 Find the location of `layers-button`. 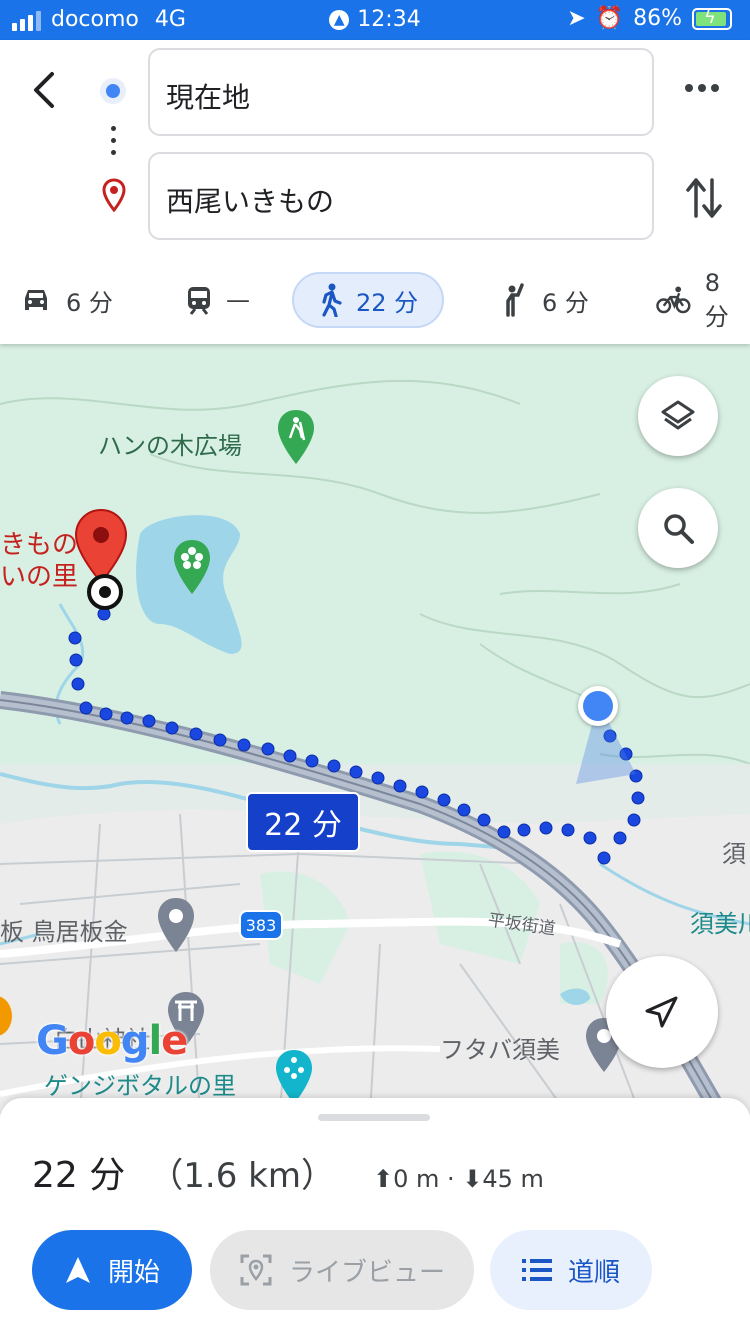

layers-button is located at coordinates (678, 416).